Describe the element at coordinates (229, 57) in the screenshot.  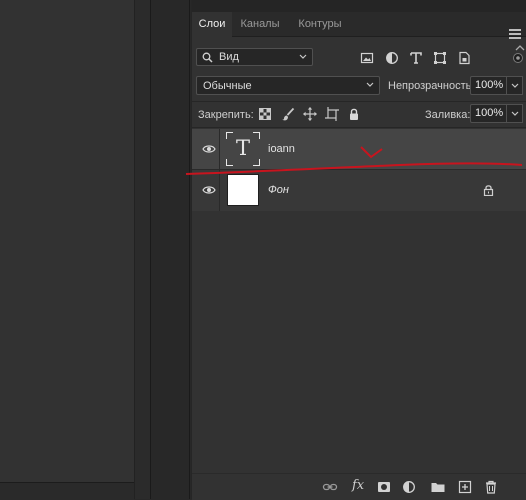
I see `filter-kind-label: Вид` at that location.